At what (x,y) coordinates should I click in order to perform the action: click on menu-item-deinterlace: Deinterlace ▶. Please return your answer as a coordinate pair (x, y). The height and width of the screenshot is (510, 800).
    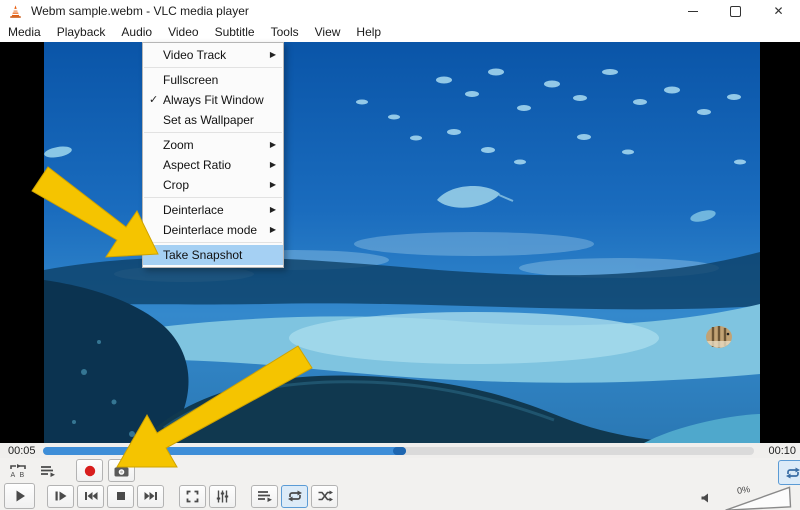
    Looking at the image, I should click on (213, 210).